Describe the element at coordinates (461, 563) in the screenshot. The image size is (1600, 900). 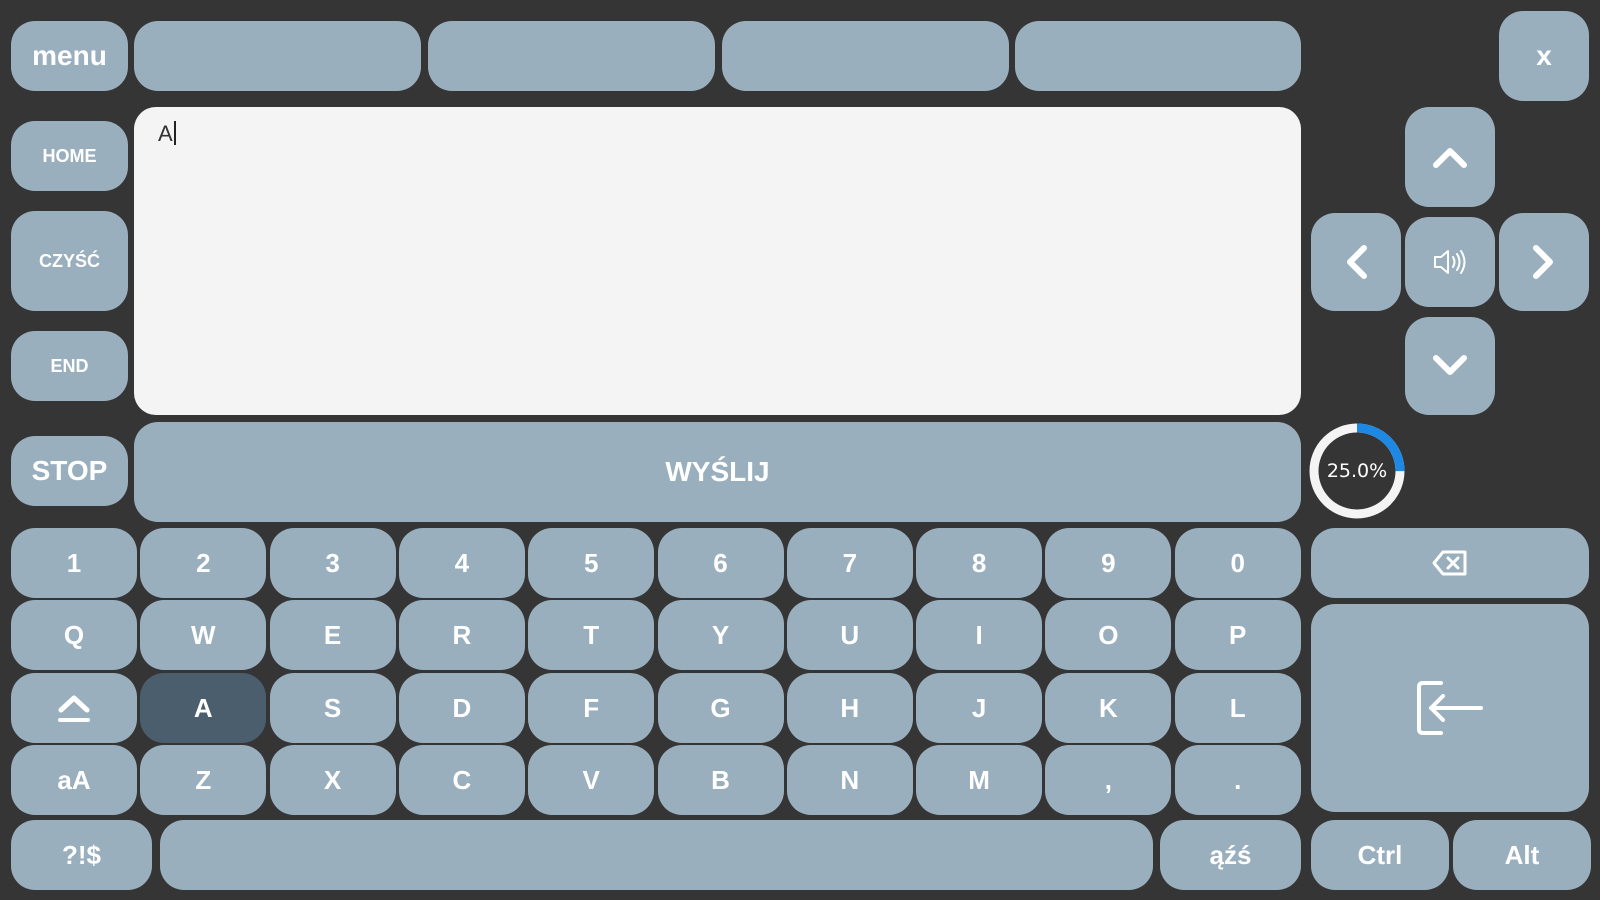
I see `key-4: 4` at that location.